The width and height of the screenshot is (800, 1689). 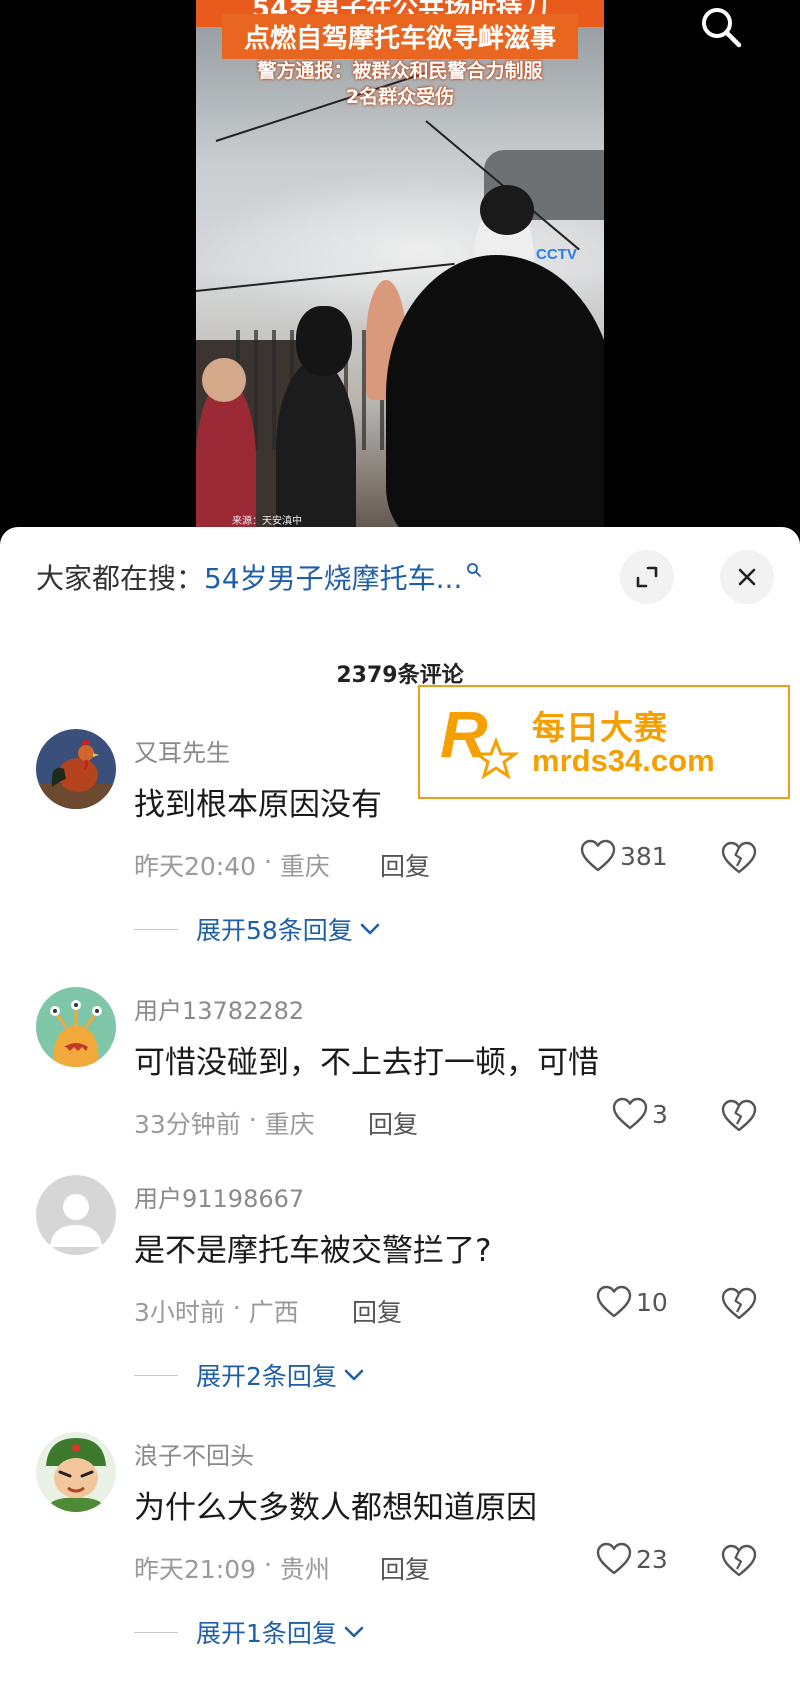 What do you see at coordinates (400, 97) in the screenshot?
I see `video-title-line3: 2名群众受伤` at bounding box center [400, 97].